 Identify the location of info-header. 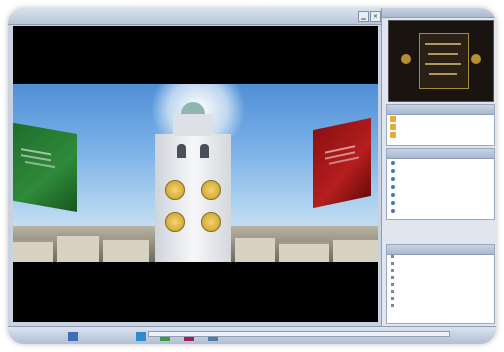
(440, 250).